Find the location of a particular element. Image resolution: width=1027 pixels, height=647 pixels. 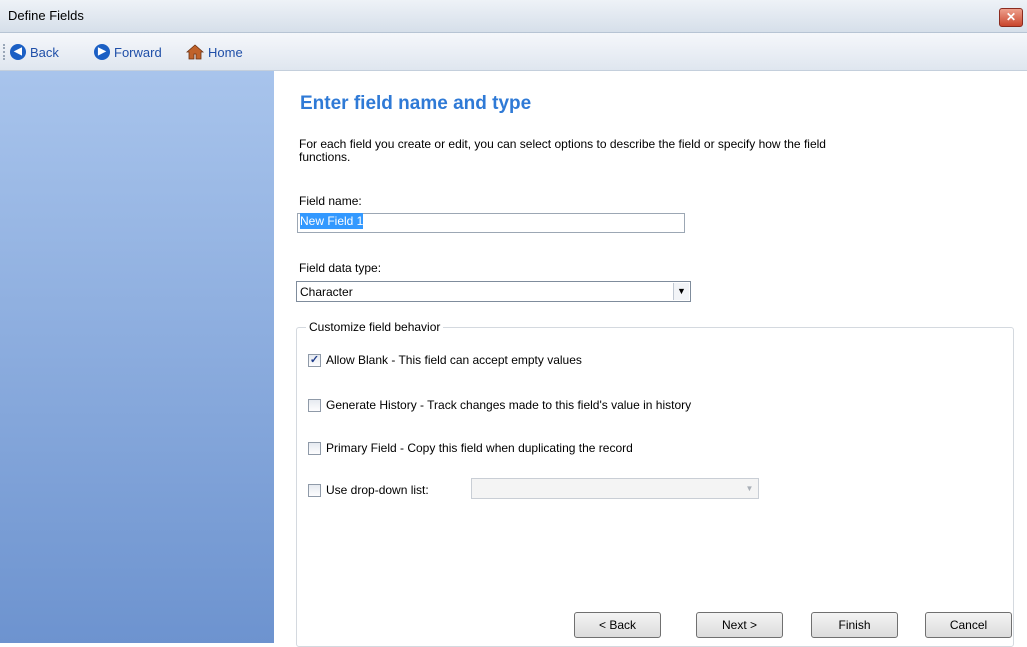

close-icon: ✕ is located at coordinates (1011, 17).